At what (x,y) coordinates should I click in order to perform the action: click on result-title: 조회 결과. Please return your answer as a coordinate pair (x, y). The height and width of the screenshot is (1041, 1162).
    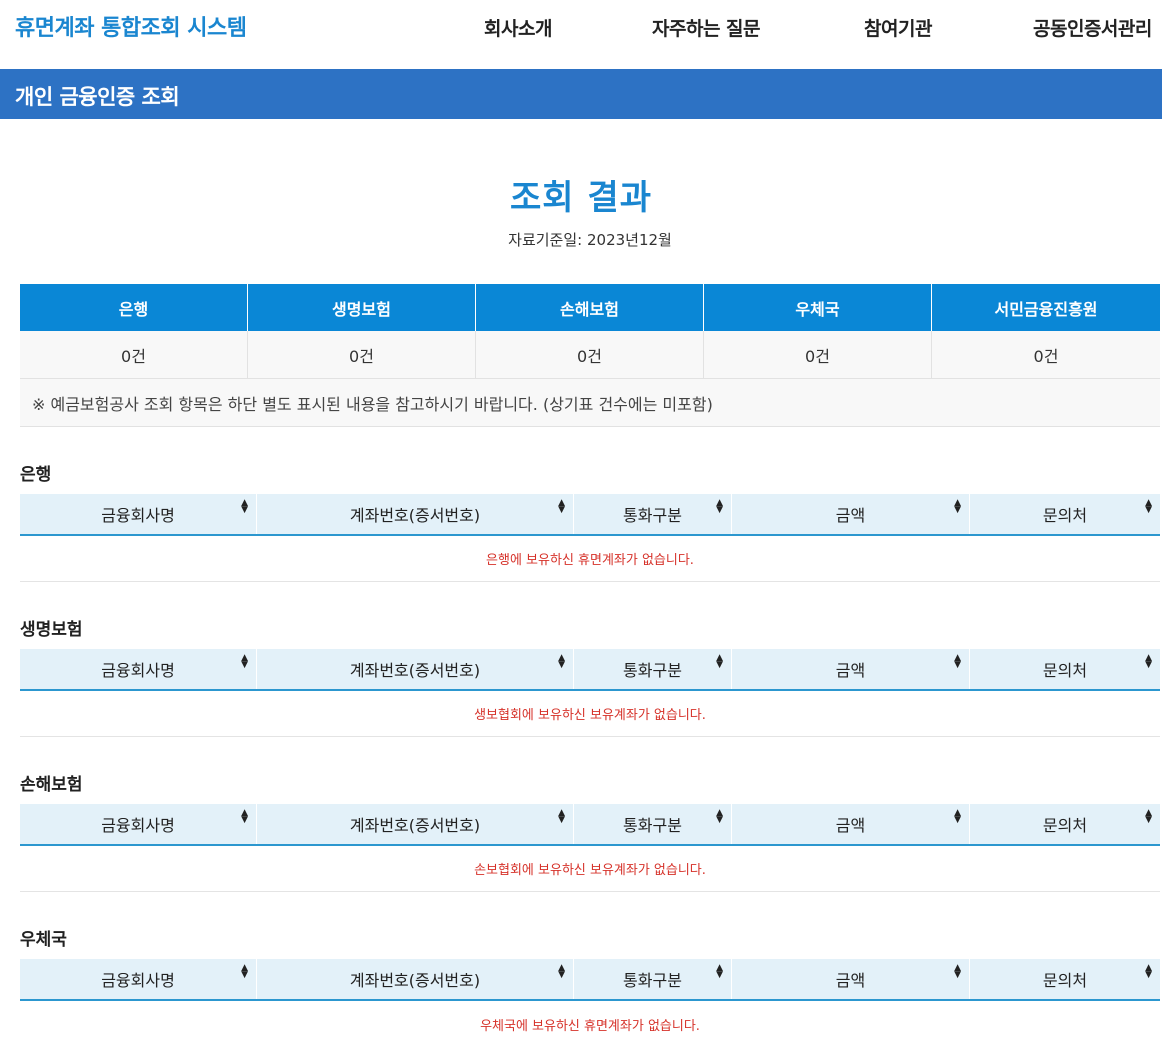
    Looking at the image, I should click on (581, 198).